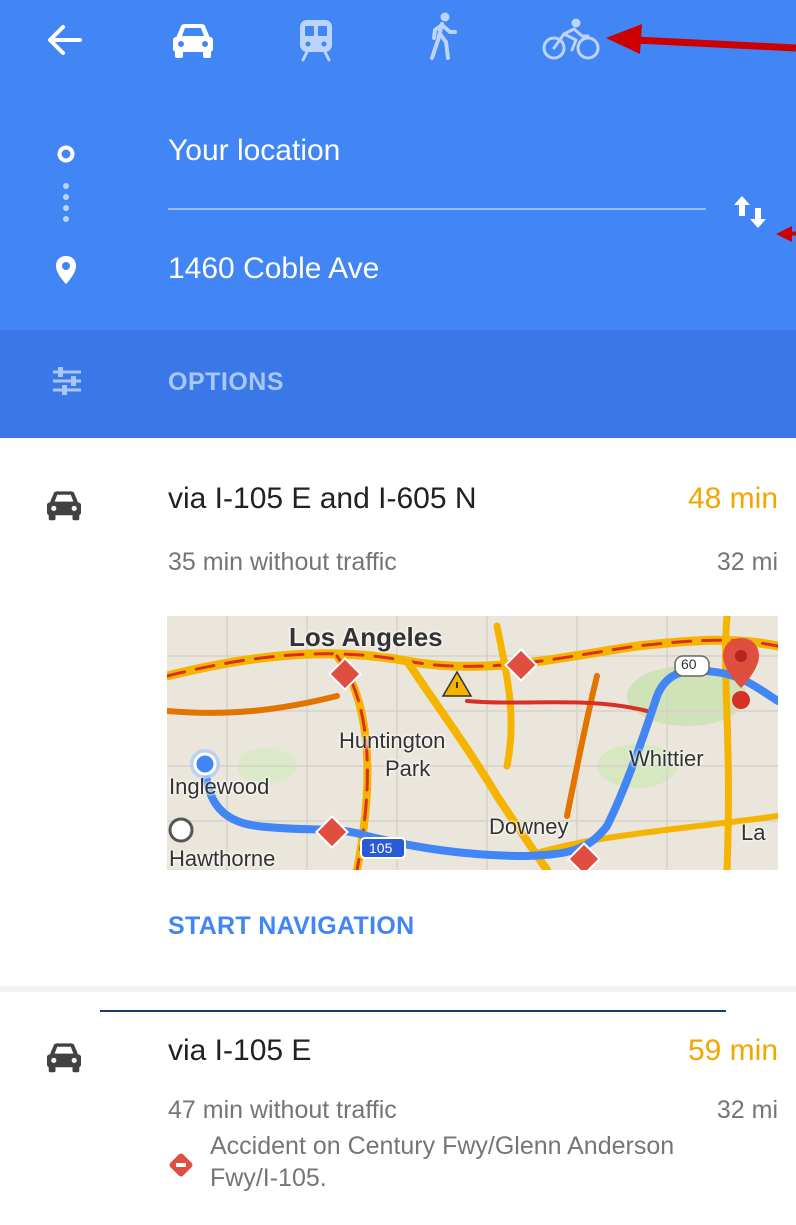 This screenshot has height=1225, width=796. What do you see at coordinates (732, 498) in the screenshot?
I see `route-duration: 48 min` at bounding box center [732, 498].